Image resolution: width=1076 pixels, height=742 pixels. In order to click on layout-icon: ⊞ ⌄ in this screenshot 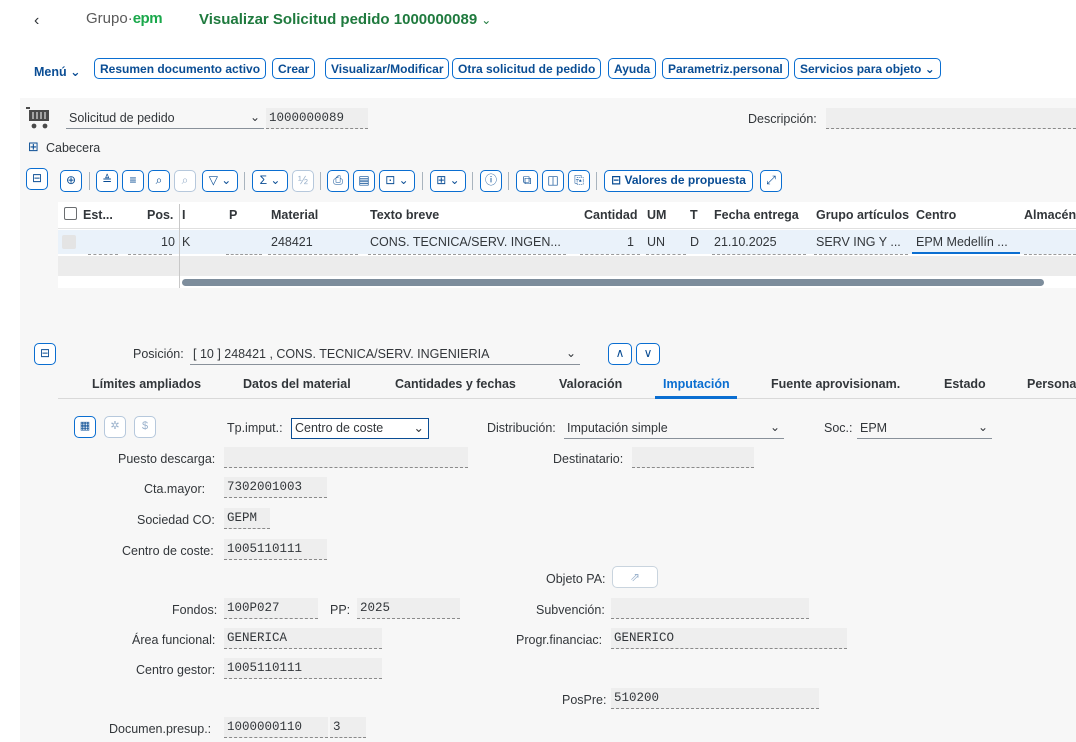, I will do `click(448, 181)`.